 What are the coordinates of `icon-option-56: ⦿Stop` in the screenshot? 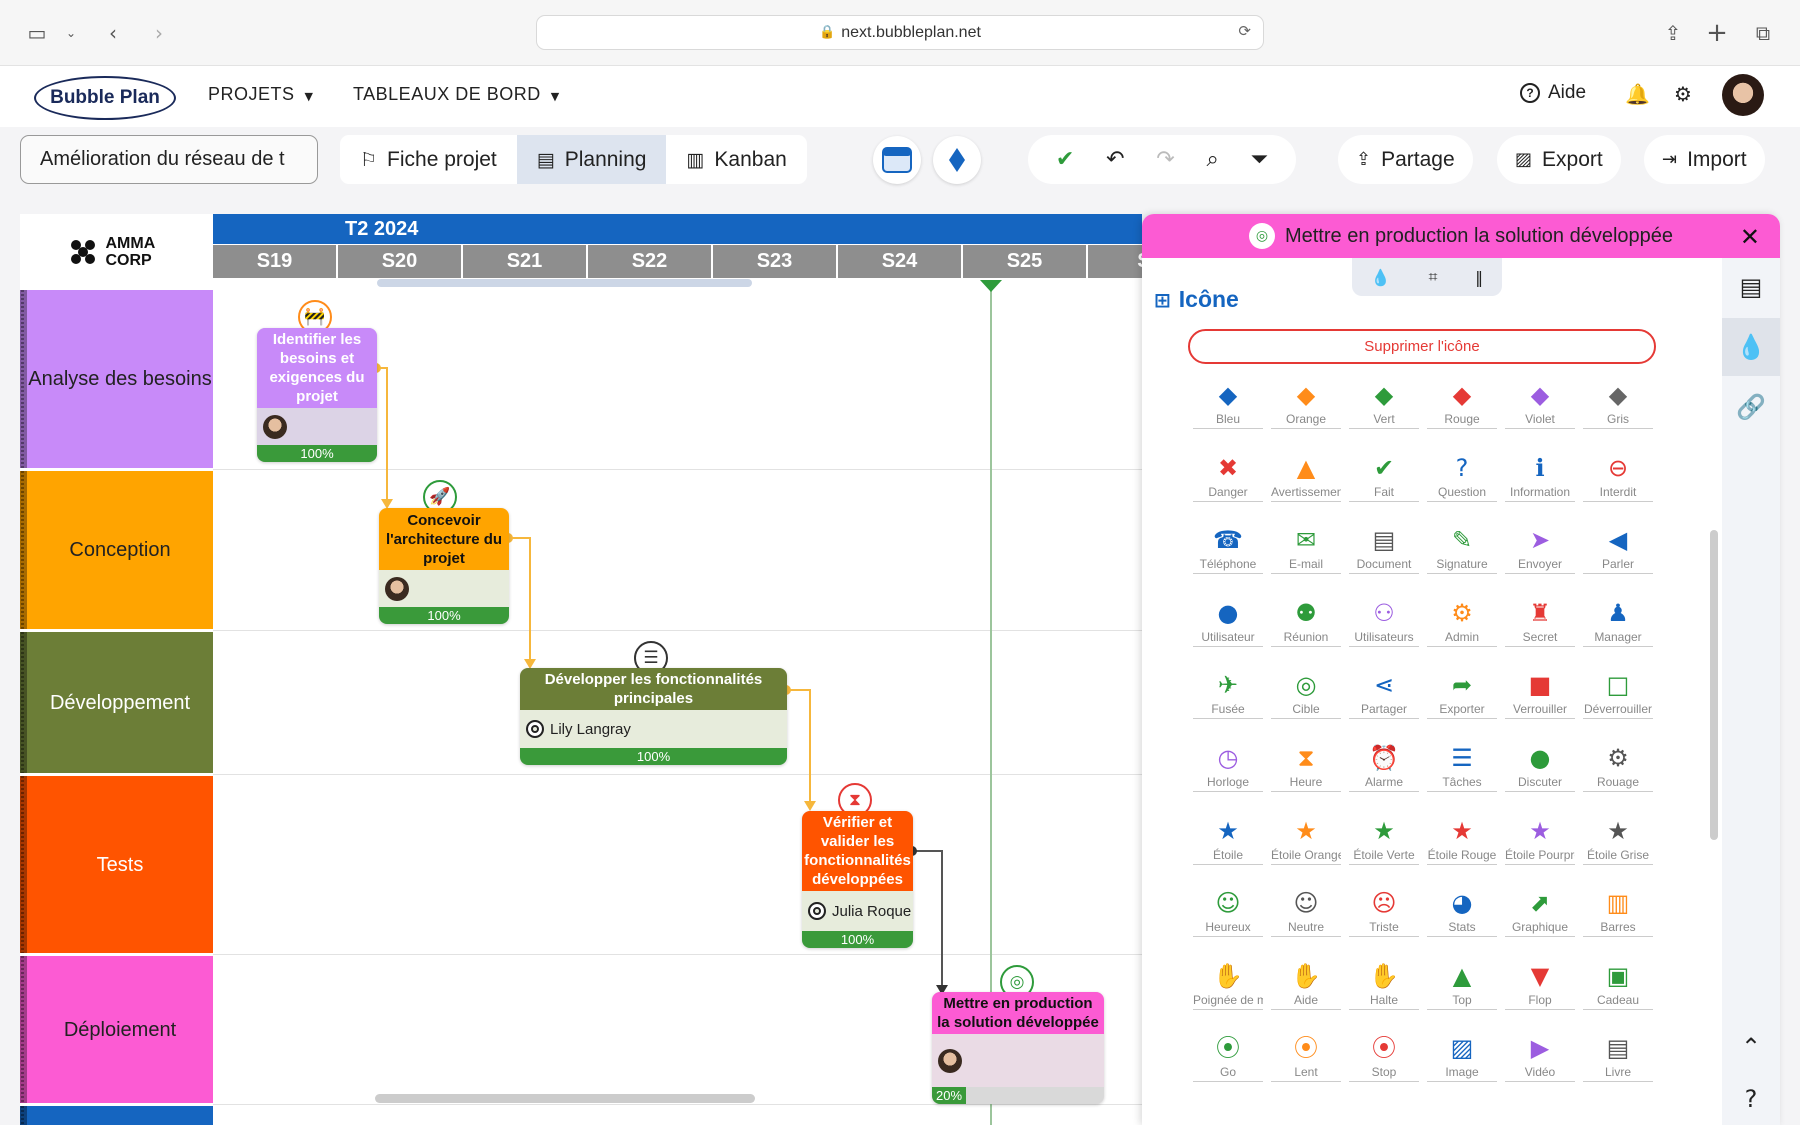 It's located at (1384, 1060).